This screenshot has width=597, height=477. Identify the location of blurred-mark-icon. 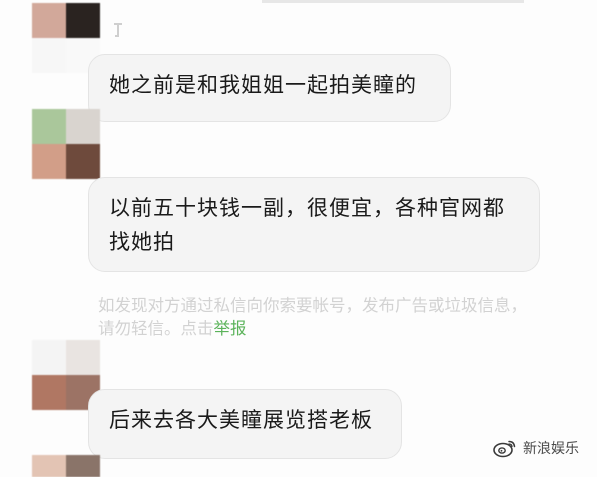
(118, 30).